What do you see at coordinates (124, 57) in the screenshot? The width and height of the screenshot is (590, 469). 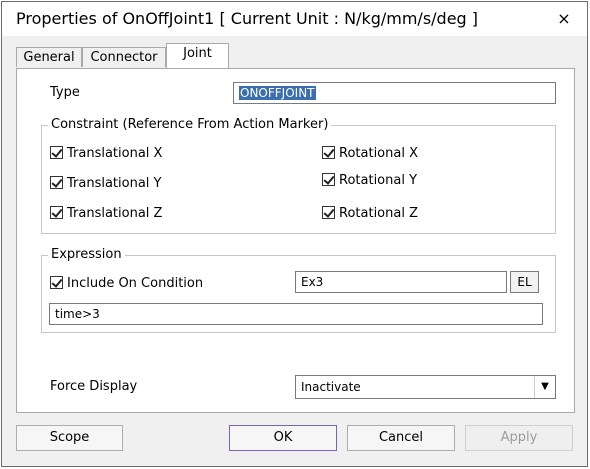 I see `tab-connector: Connector` at bounding box center [124, 57].